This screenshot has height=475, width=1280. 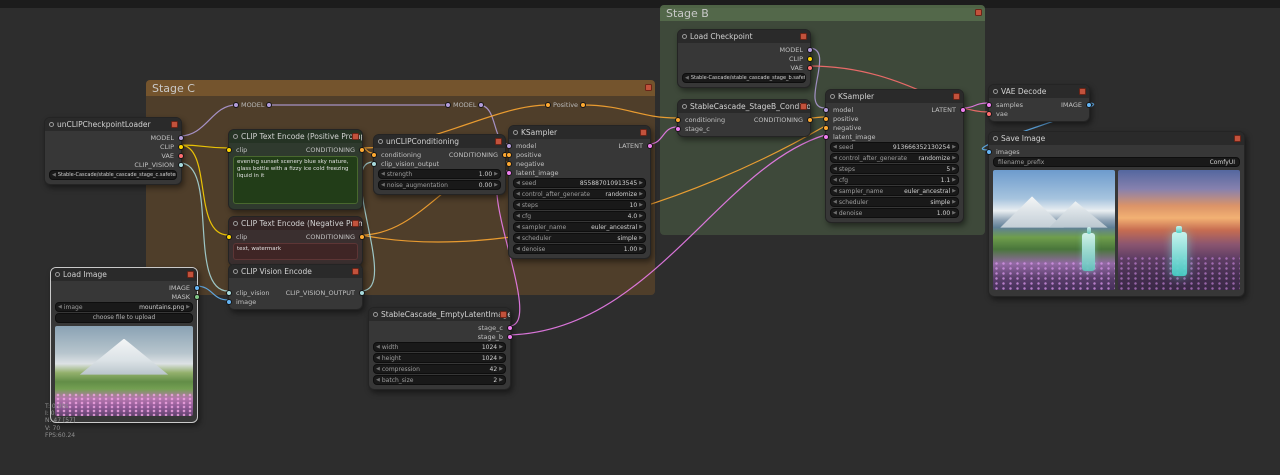 What do you see at coordinates (295, 271) in the screenshot?
I see `node-title-bar: CLIP Vision Encode` at bounding box center [295, 271].